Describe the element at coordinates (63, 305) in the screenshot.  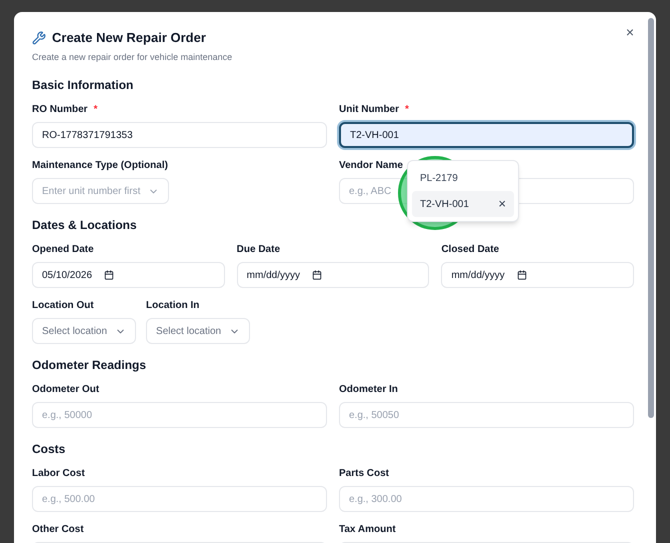
I see `field-label: Location Out` at that location.